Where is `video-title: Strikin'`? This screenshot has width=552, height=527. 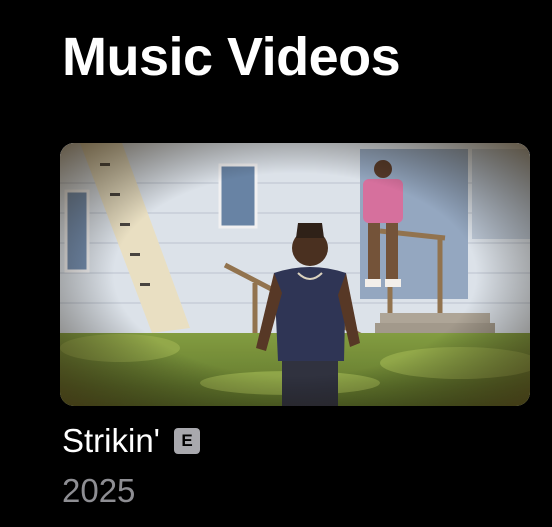 video-title: Strikin' is located at coordinates (111, 440).